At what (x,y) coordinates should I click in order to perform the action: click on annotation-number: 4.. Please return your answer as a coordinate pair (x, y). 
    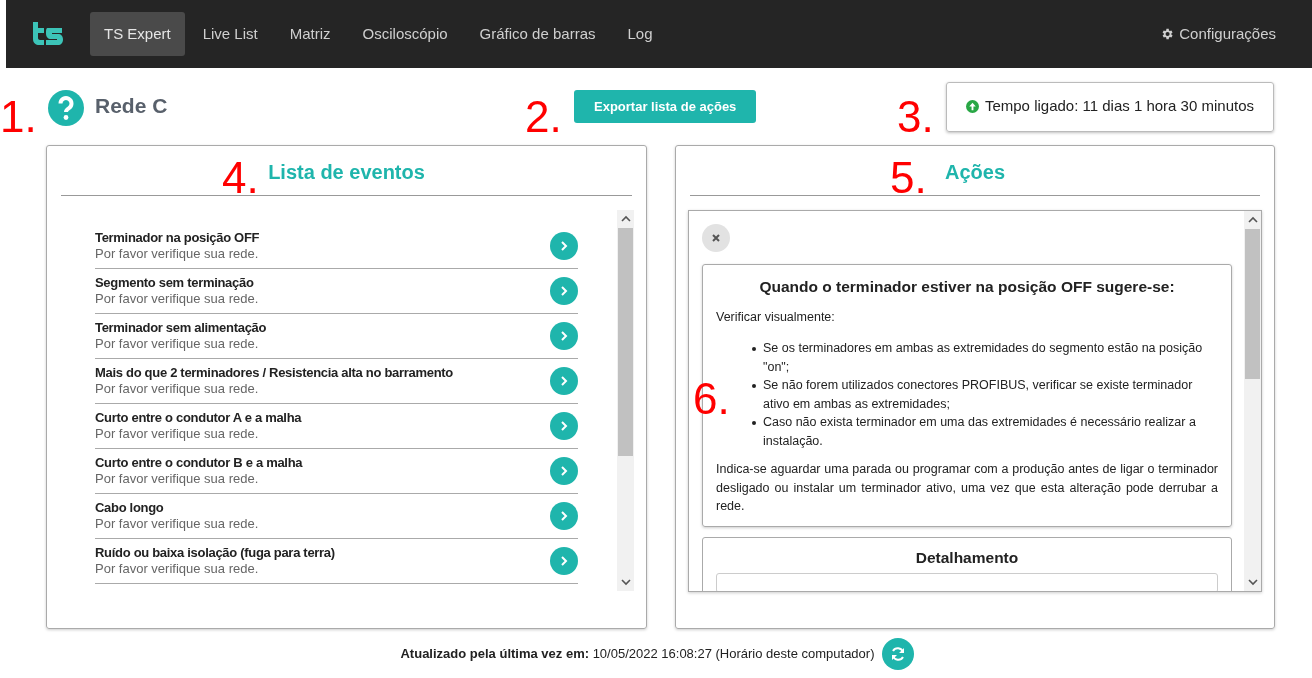
    Looking at the image, I should click on (240, 178).